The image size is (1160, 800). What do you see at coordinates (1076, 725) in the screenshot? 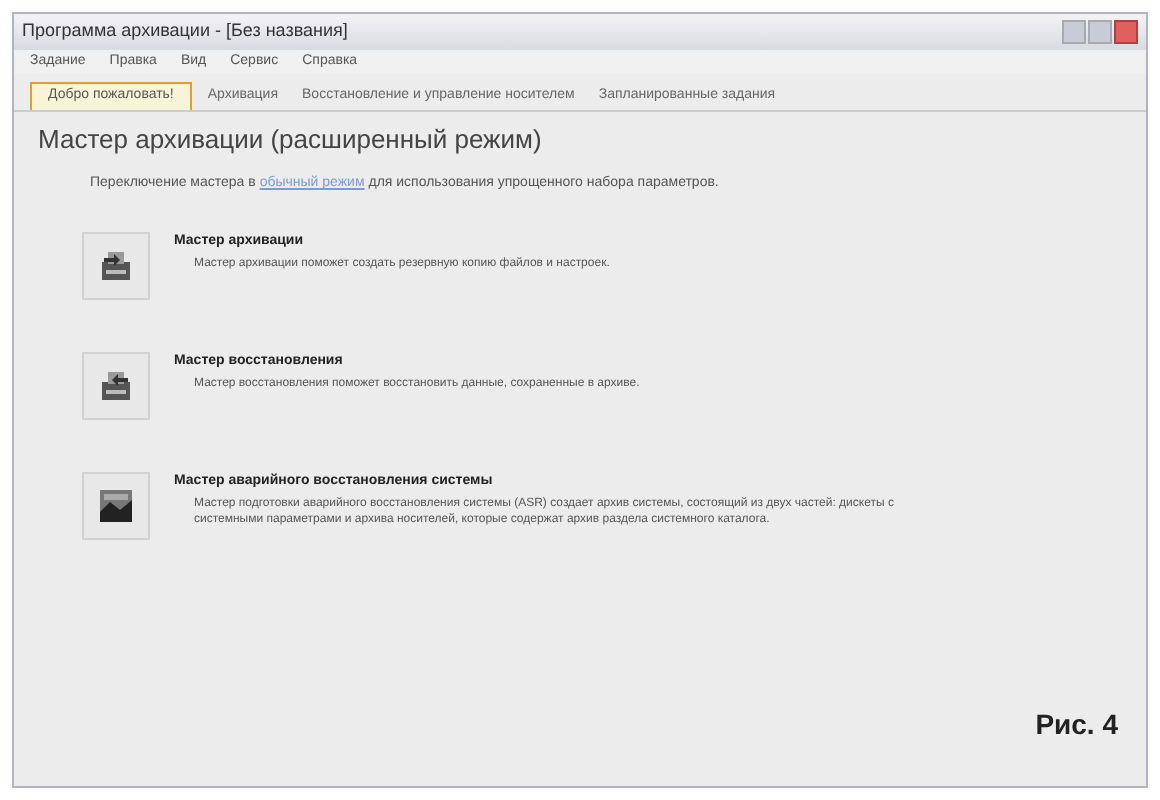
I see `figure-caption: Рис. 4` at bounding box center [1076, 725].